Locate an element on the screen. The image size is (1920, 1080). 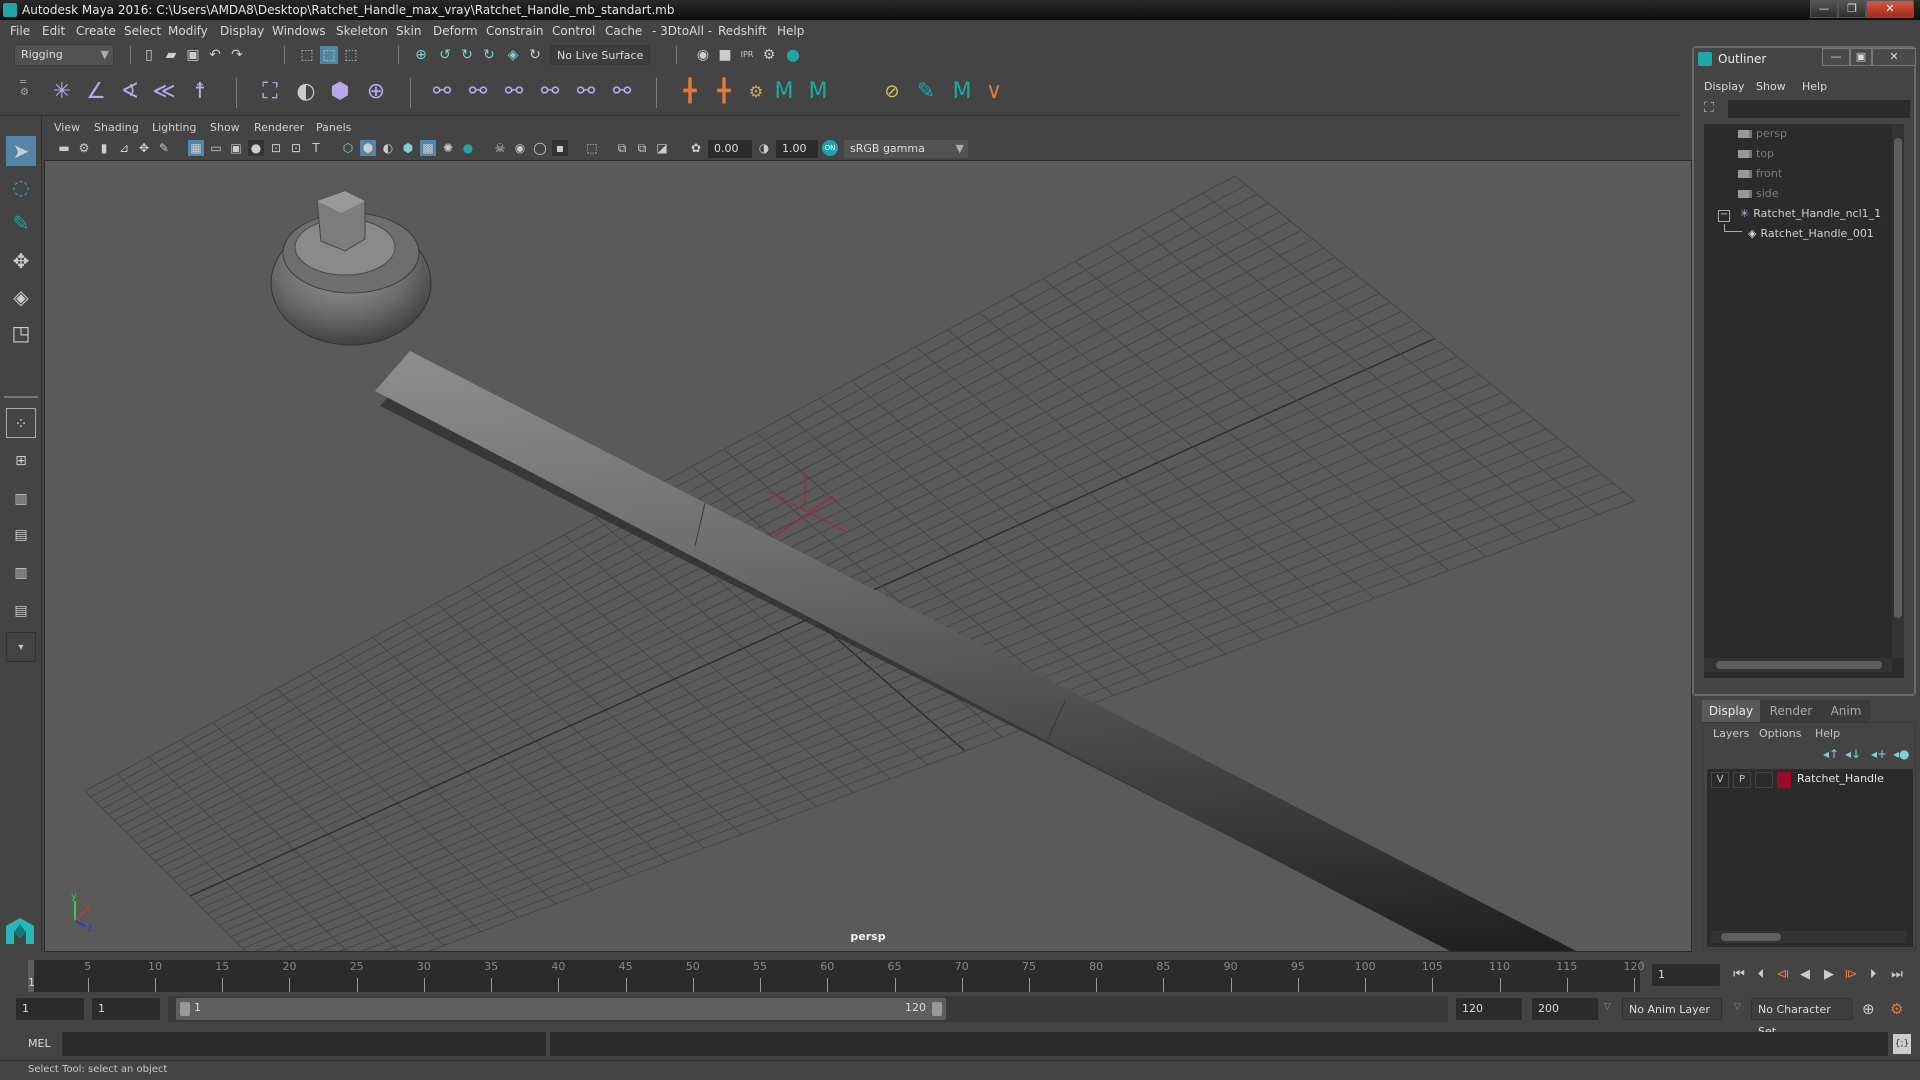
tab-anim: Anim is located at coordinates (1846, 711).